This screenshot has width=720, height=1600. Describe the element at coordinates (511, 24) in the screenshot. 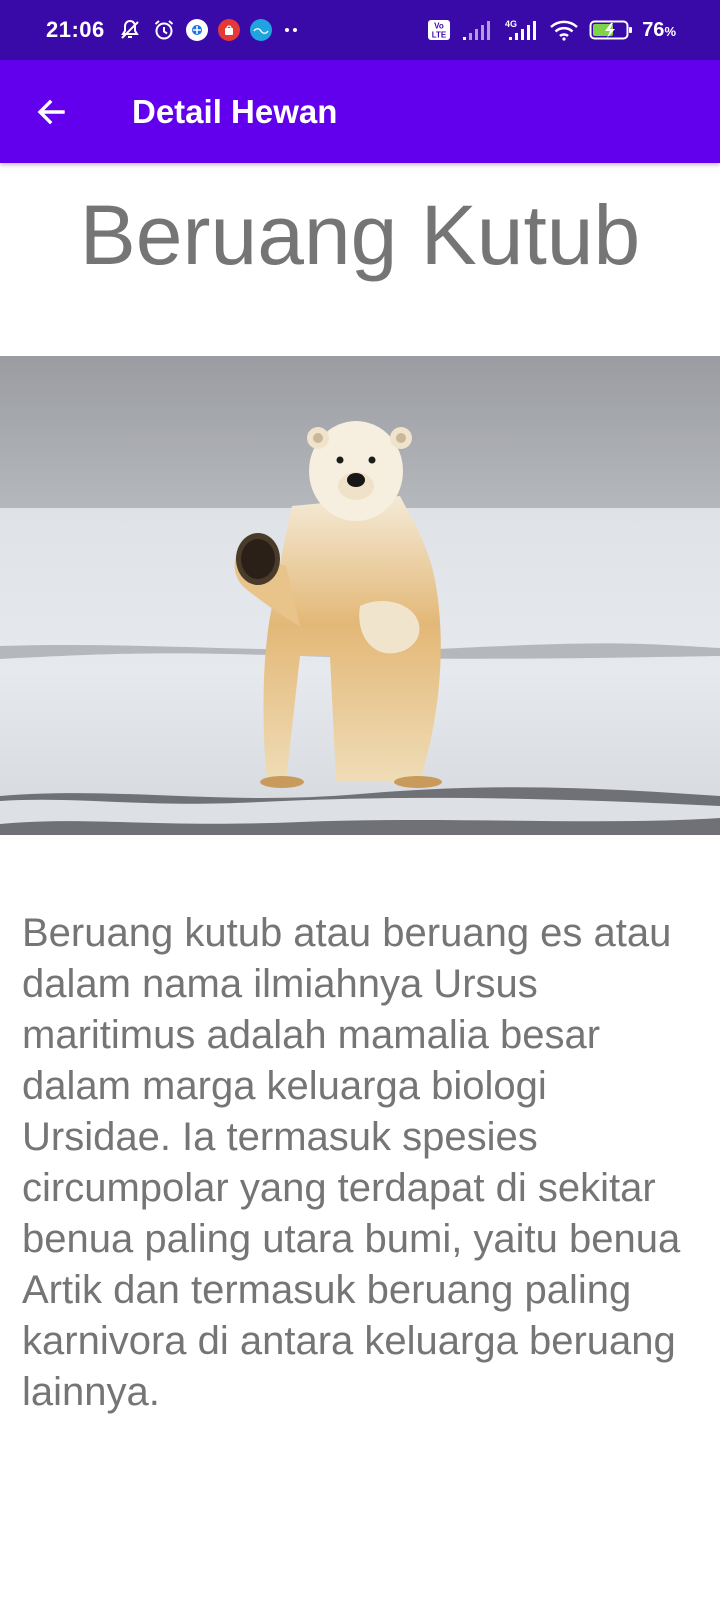

I see `network-label: 4G` at that location.